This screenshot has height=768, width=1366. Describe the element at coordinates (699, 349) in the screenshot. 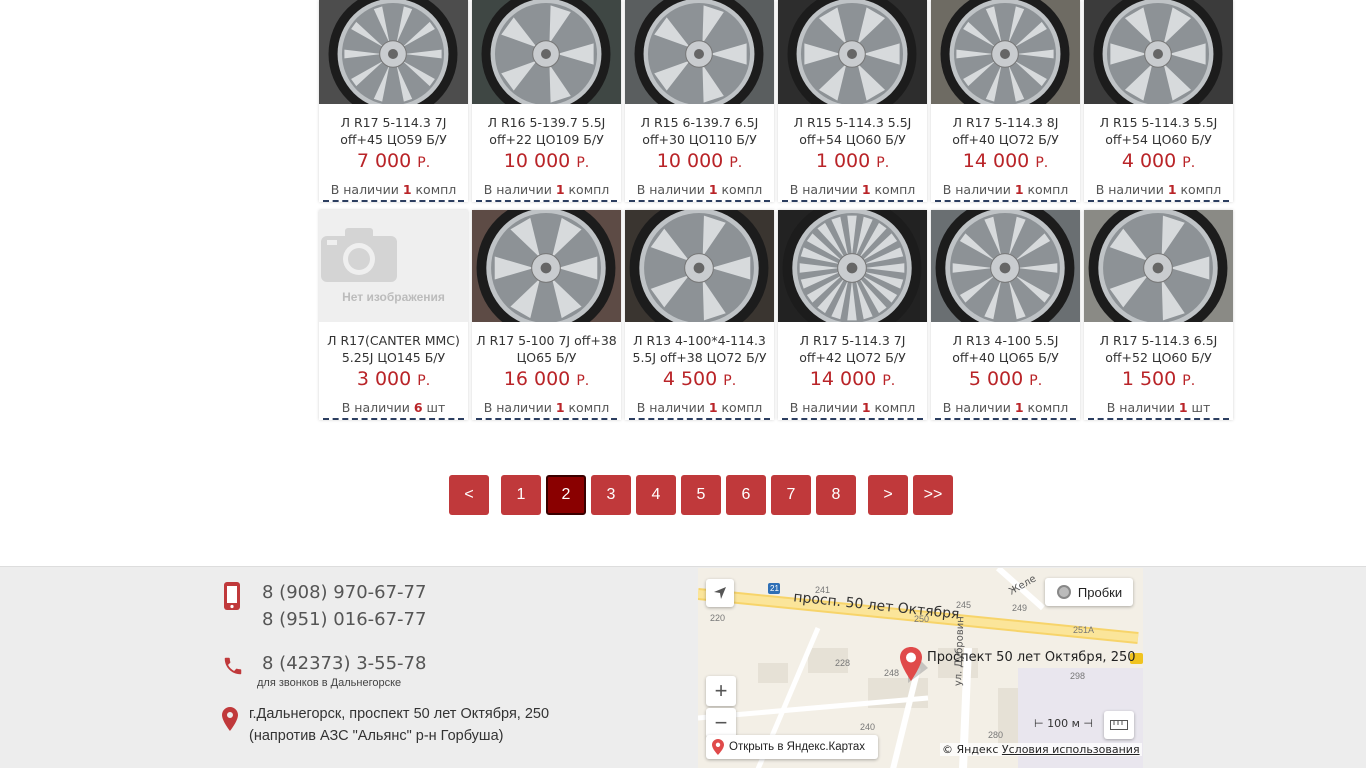

I see `product-title: Л R13 4-100*4-114.3 5.5J off+38 ЦО72 Б/У` at that location.